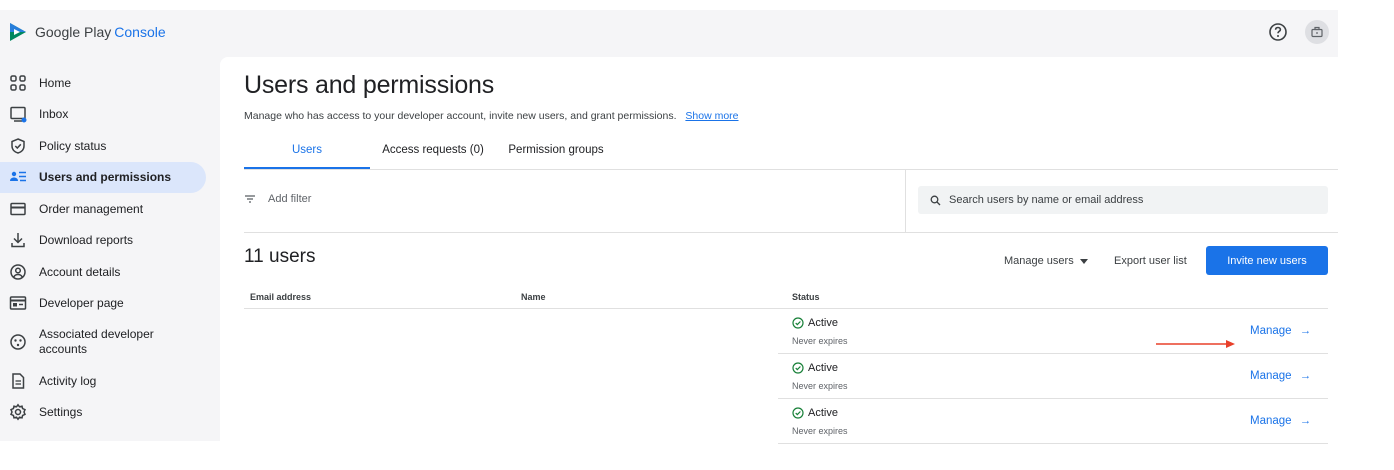 The width and height of the screenshot is (1394, 470). Describe the element at coordinates (806, 297) in the screenshot. I see `column-header-status: Status` at that location.